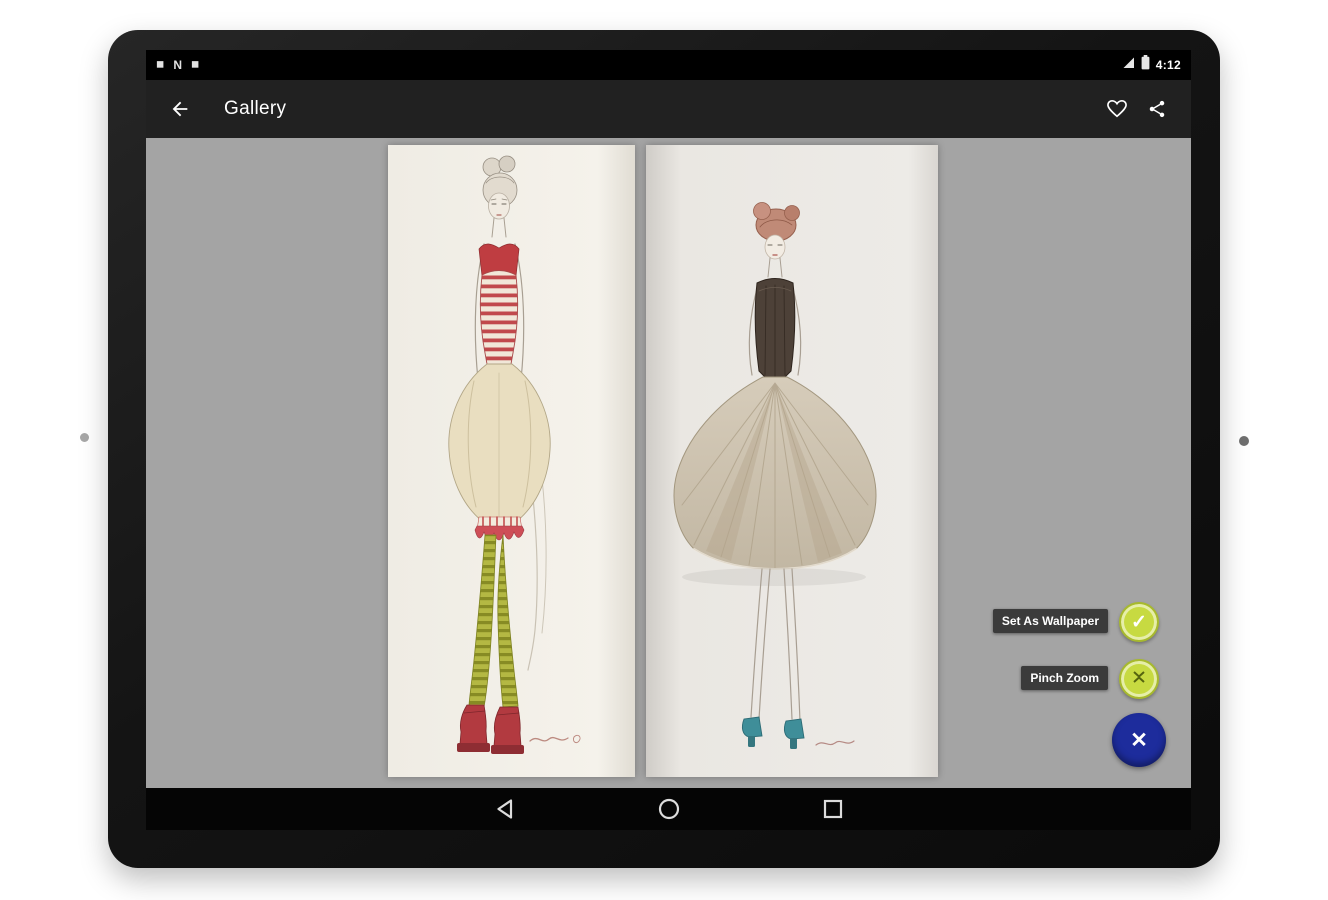 Image resolution: width=1328 pixels, height=900 pixels. Describe the element at coordinates (180, 109) in the screenshot. I see `back-arrow-icon` at that location.